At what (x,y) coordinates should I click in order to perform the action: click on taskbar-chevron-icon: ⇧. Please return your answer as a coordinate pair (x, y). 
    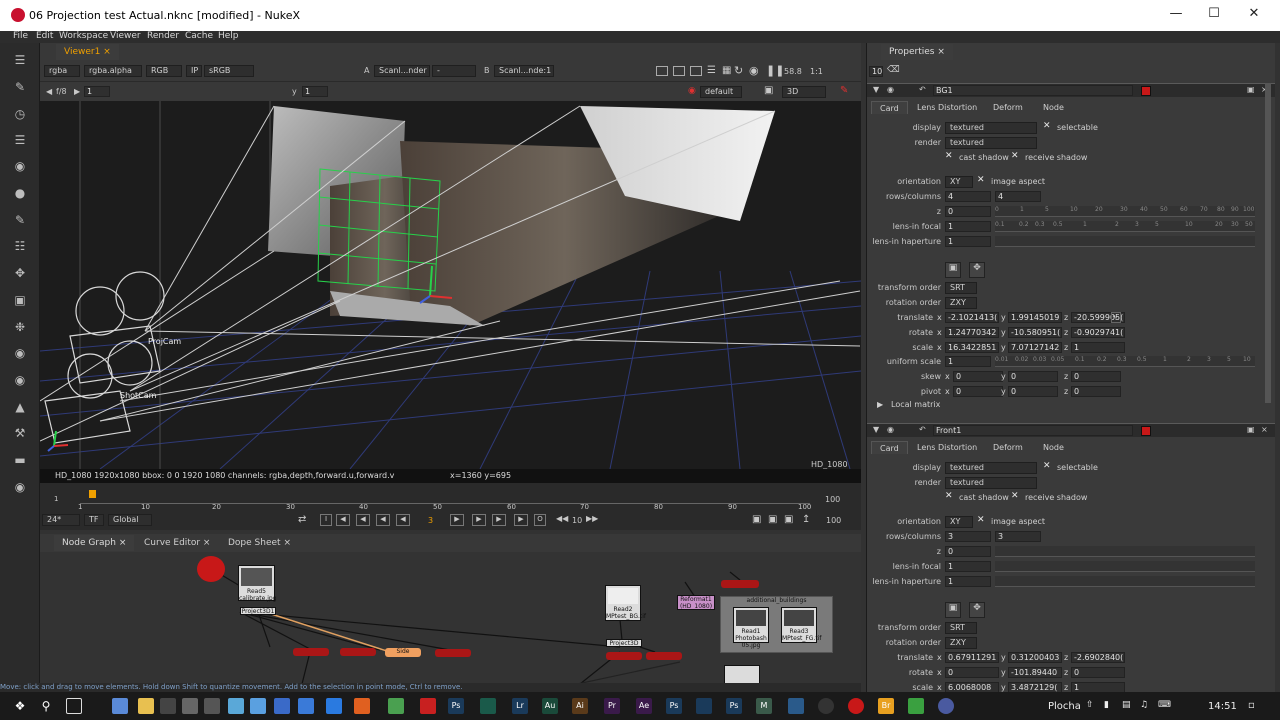
    Looking at the image, I should click on (1090, 705).